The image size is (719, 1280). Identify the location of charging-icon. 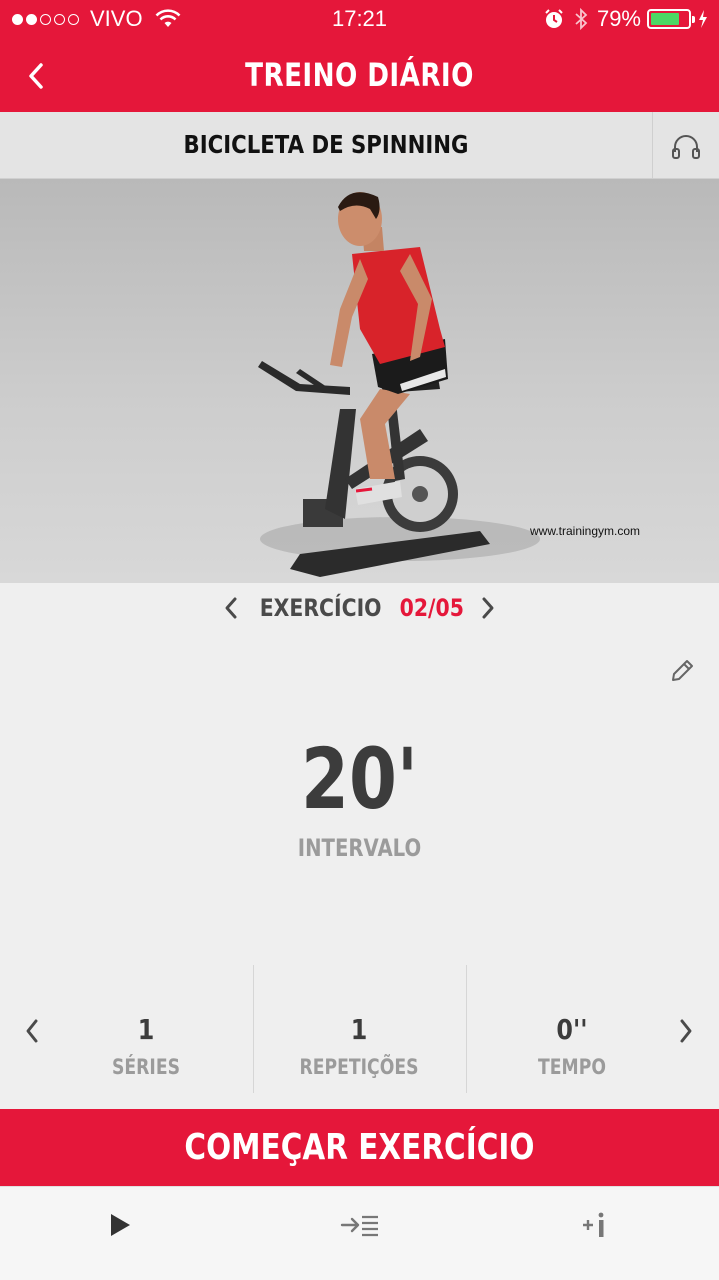
(703, 19).